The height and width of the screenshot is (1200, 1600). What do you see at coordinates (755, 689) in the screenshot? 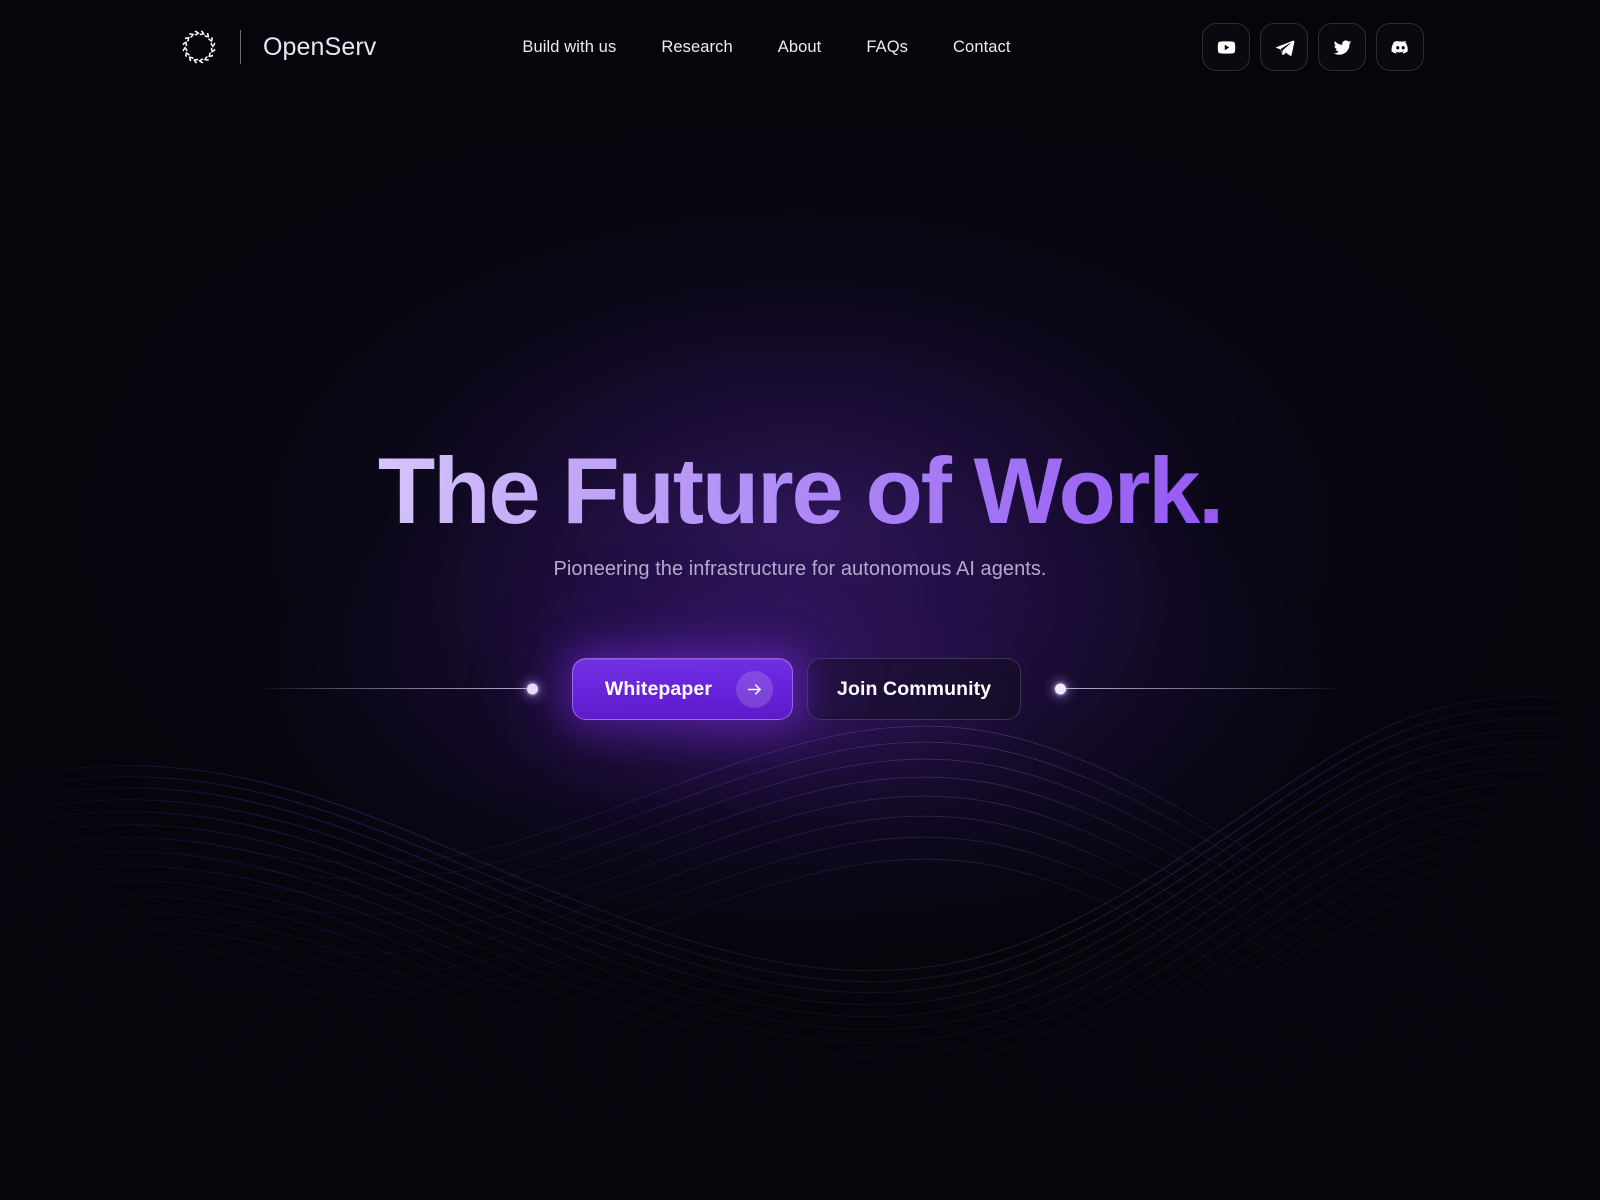
I see `arrow-right-icon` at bounding box center [755, 689].